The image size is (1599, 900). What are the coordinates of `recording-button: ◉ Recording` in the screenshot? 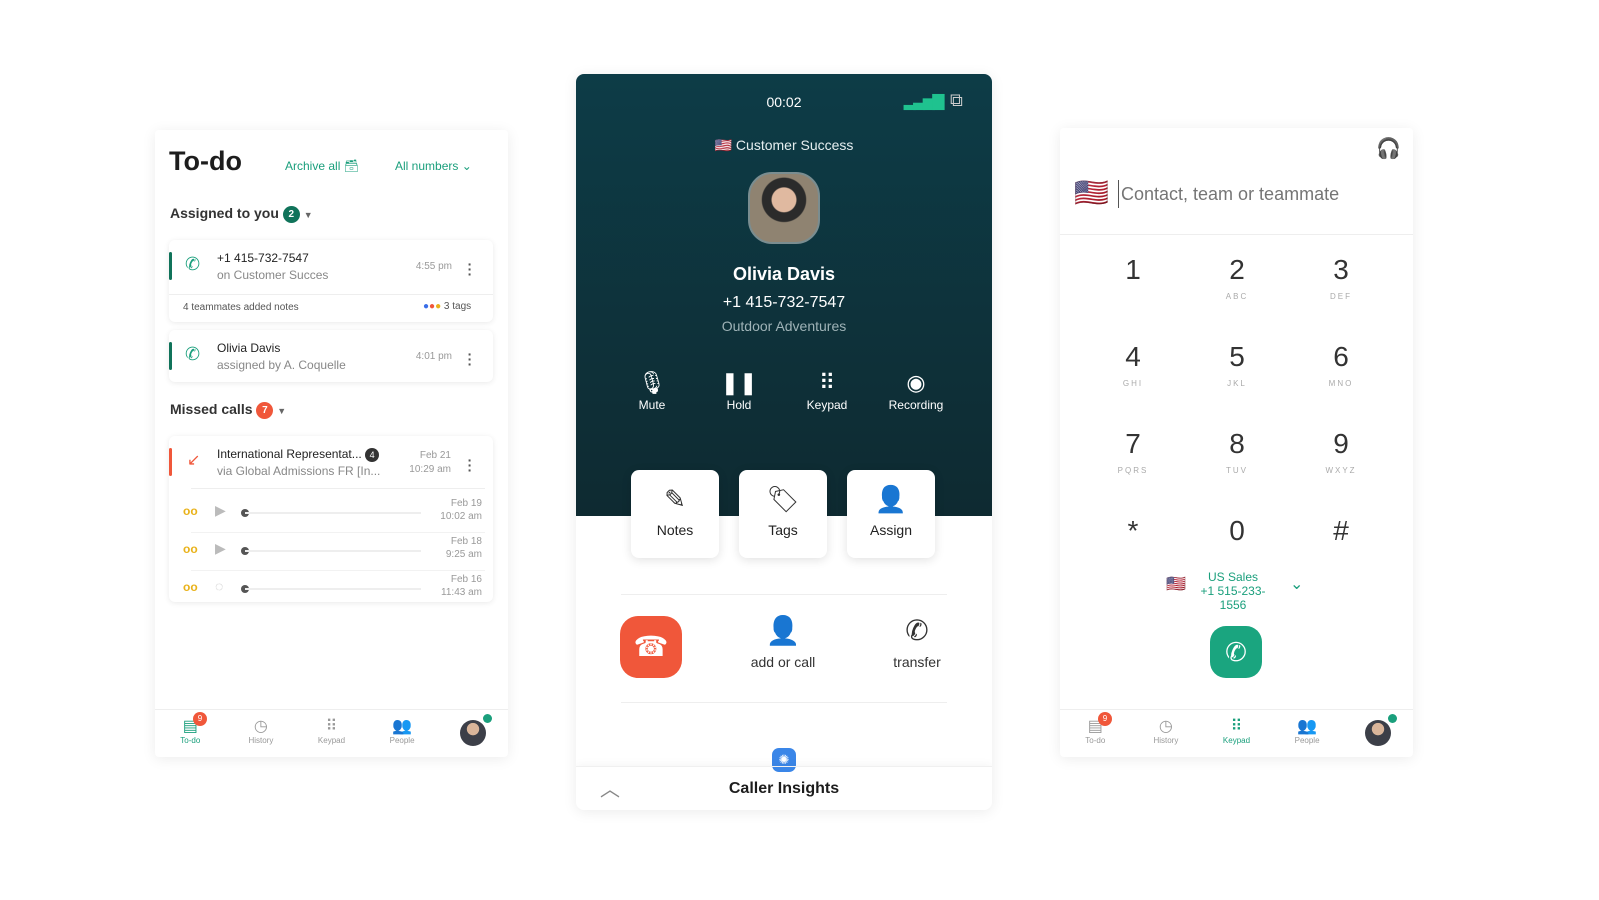 It's located at (916, 391).